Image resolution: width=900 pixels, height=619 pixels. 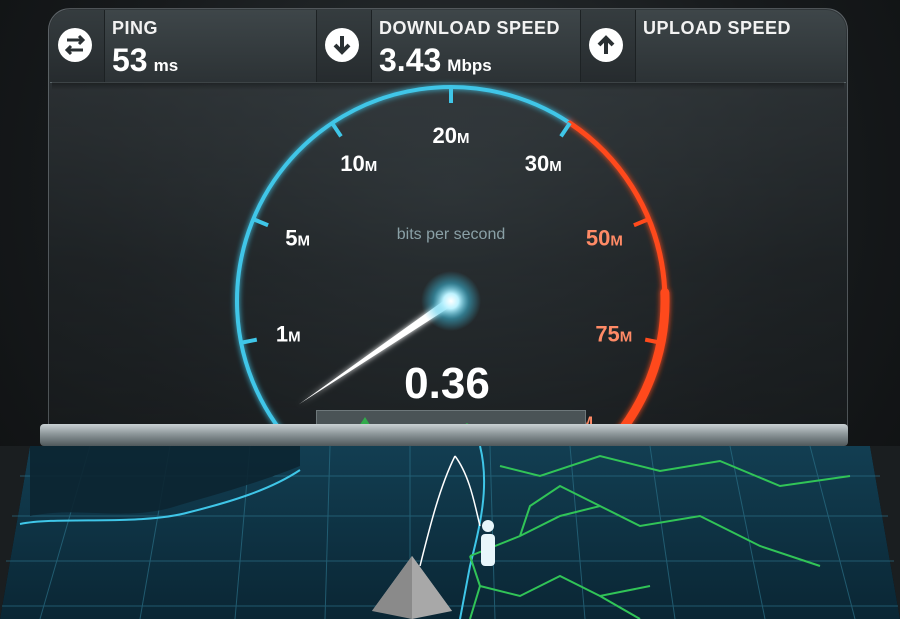 I want to click on gauge-scale-label: 1M, so click(x=288, y=333).